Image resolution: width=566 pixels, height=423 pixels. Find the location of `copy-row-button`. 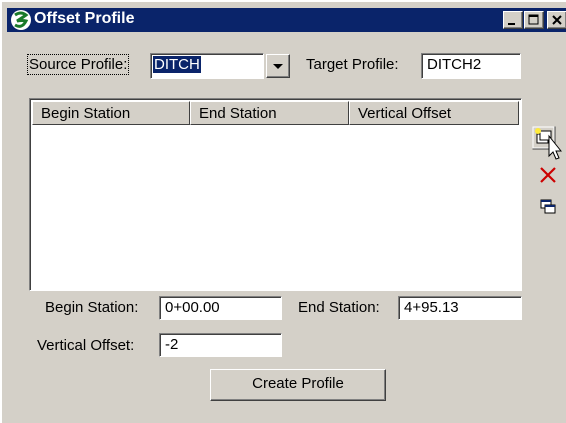

copy-row-button is located at coordinates (551, 209).